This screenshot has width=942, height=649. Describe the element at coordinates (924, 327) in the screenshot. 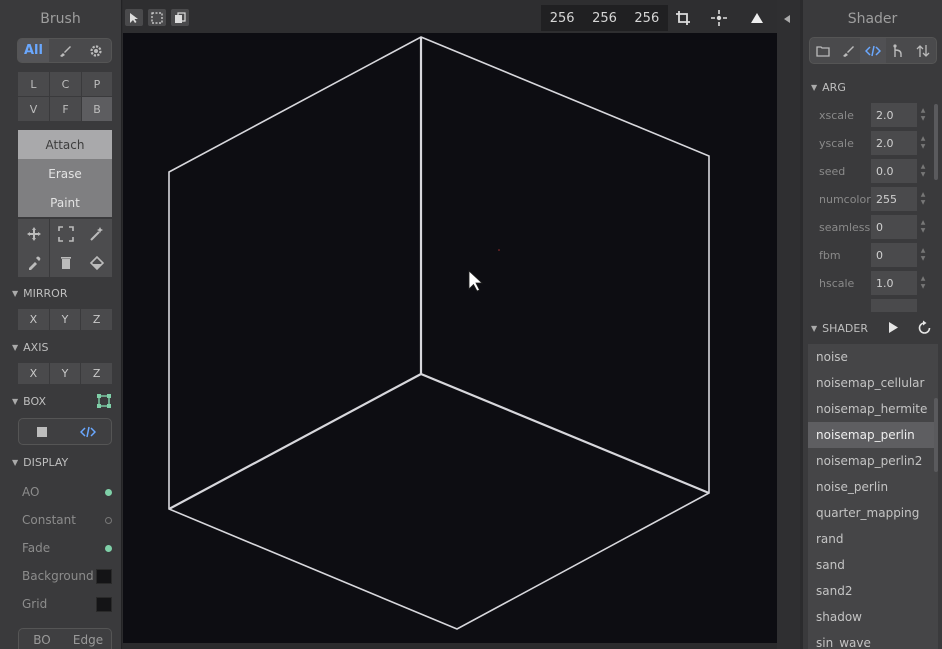

I see `reload-shader-button` at that location.